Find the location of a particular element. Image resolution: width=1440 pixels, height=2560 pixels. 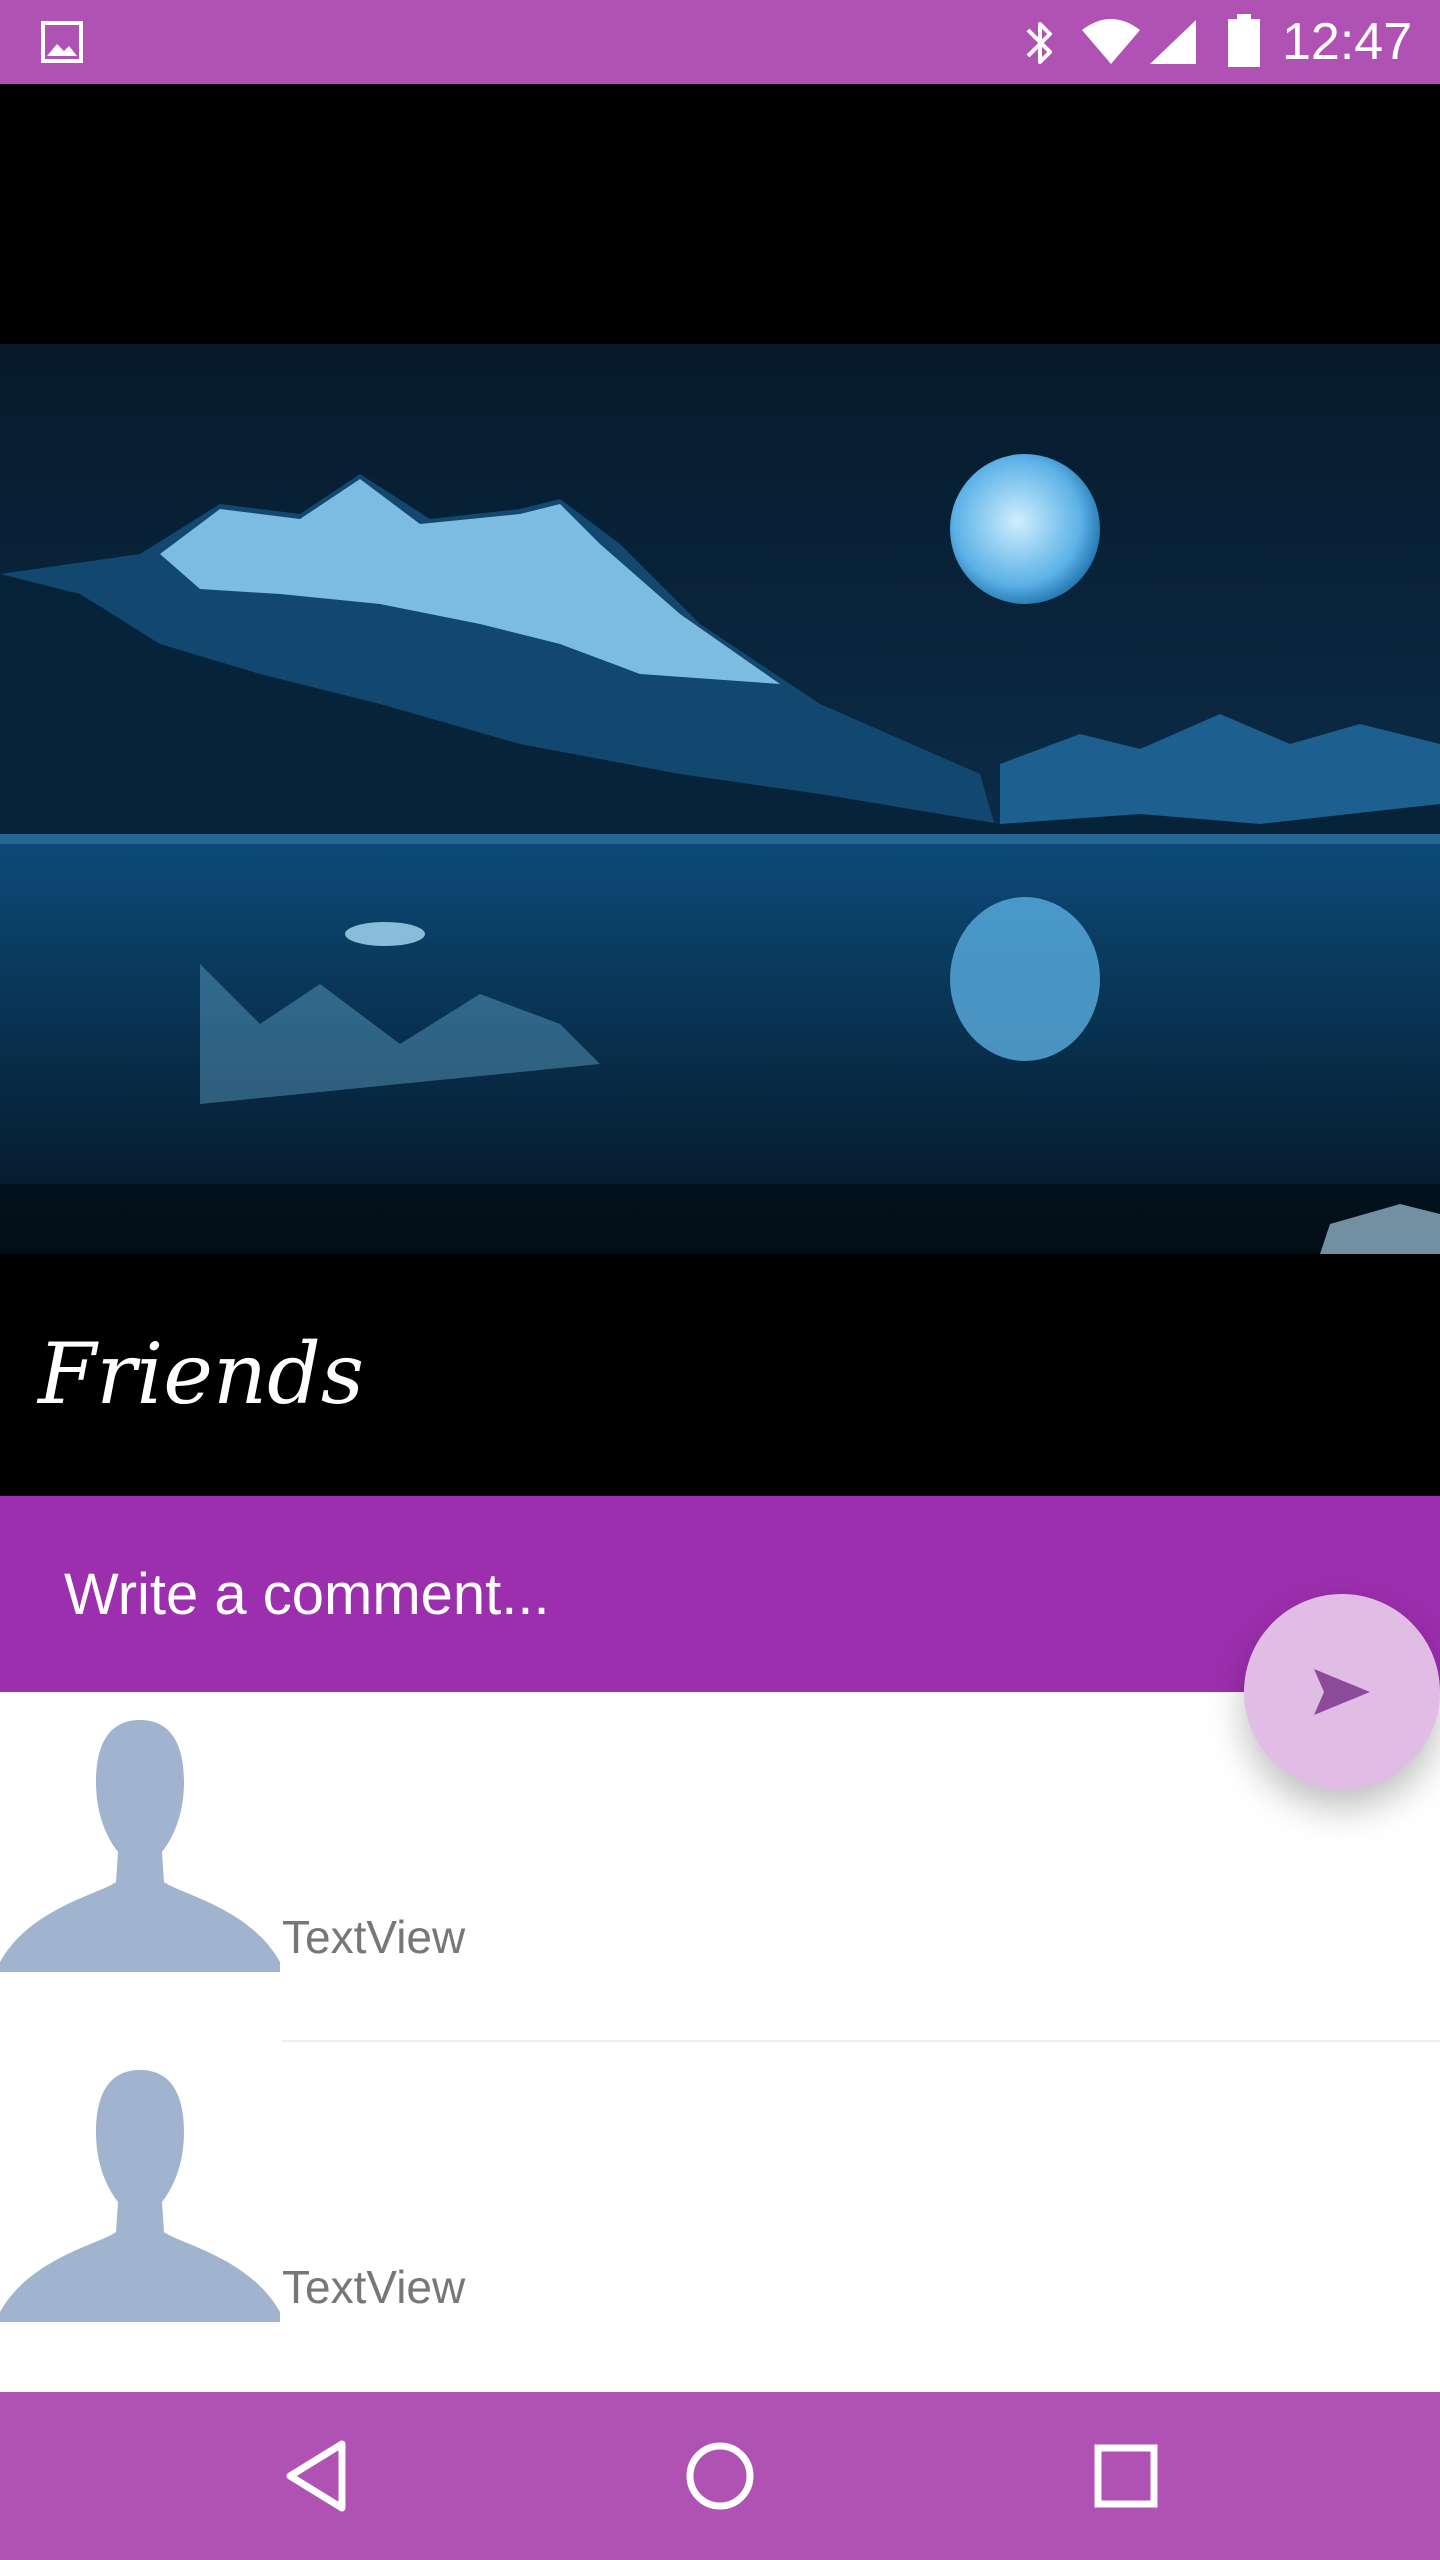

bluetooth-icon is located at coordinates (1039, 43).